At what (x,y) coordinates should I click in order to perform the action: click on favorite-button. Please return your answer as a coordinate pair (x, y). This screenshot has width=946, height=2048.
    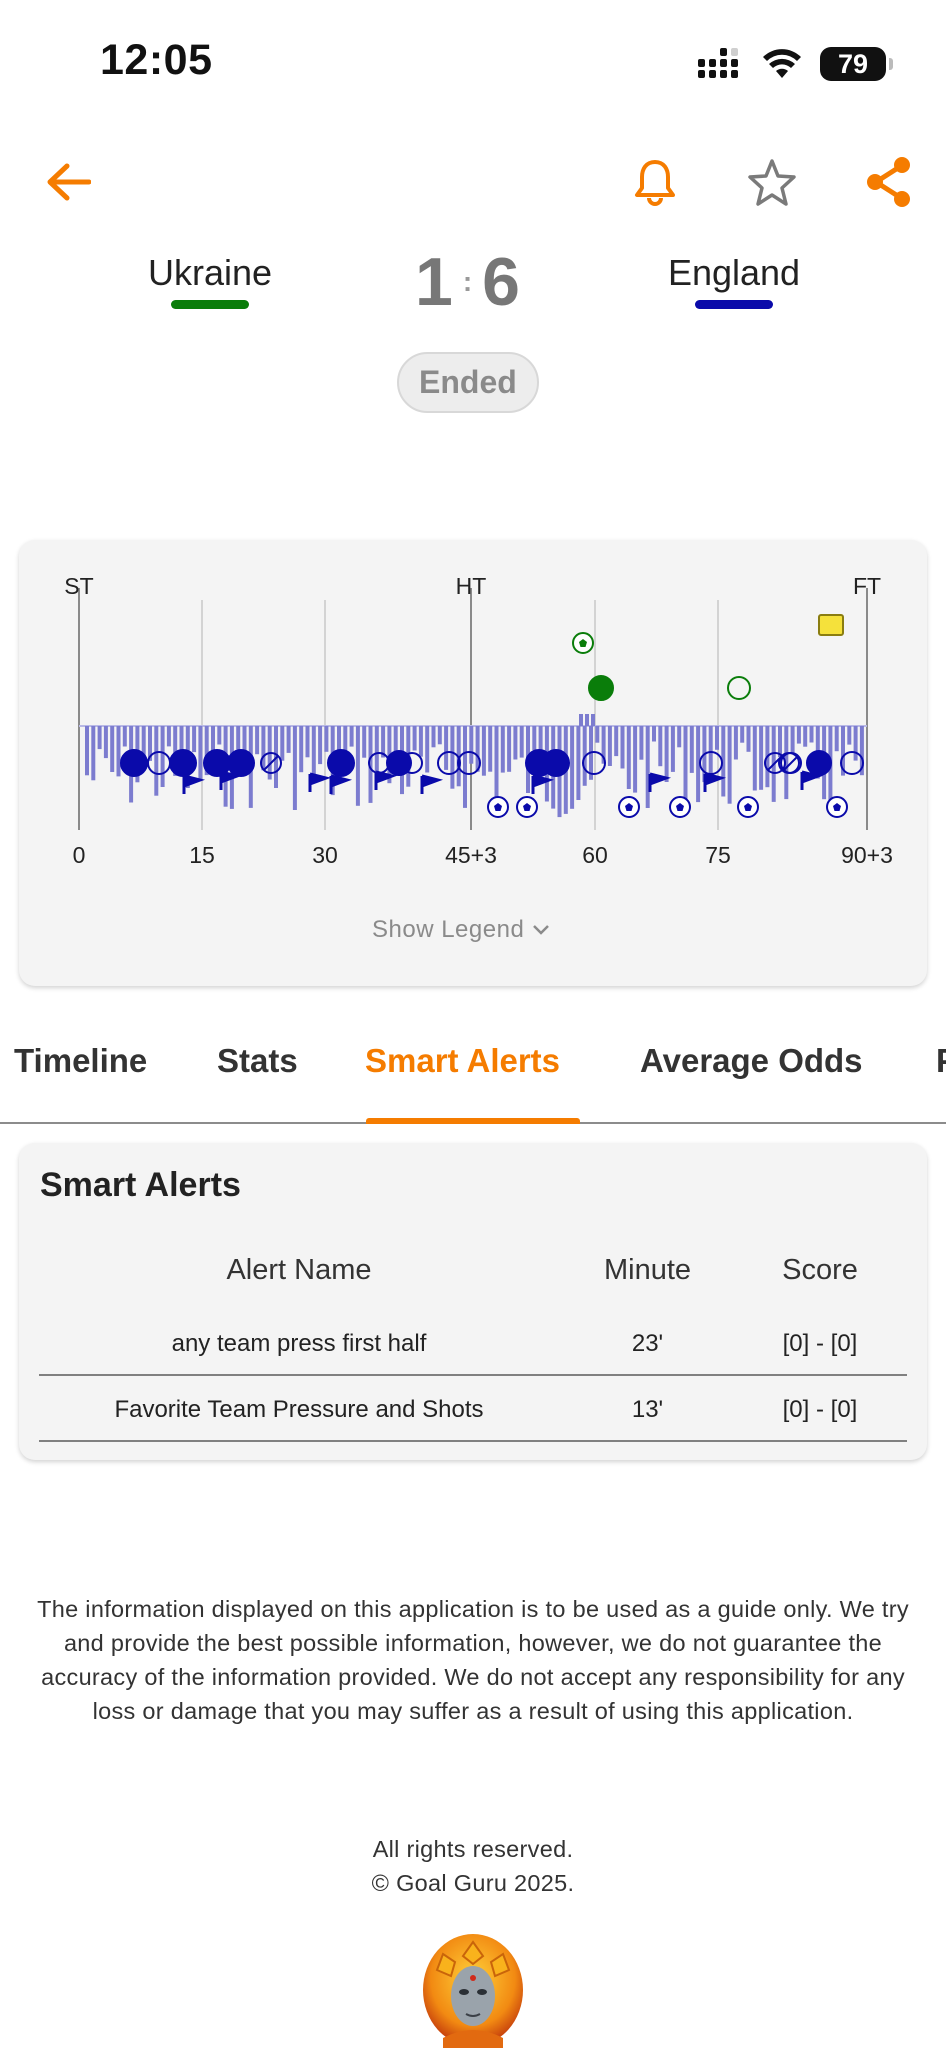
    Looking at the image, I should click on (772, 182).